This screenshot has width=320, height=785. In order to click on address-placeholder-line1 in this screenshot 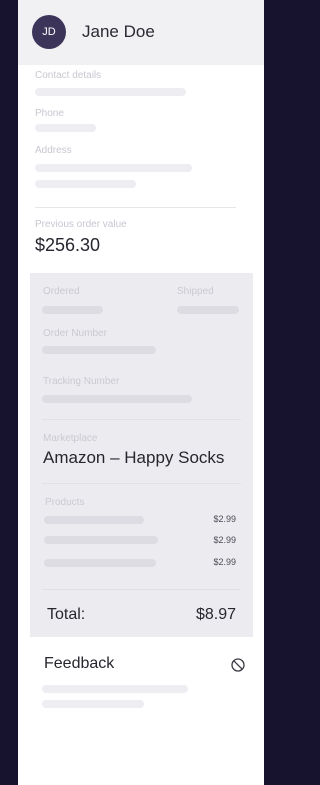, I will do `click(113, 168)`.